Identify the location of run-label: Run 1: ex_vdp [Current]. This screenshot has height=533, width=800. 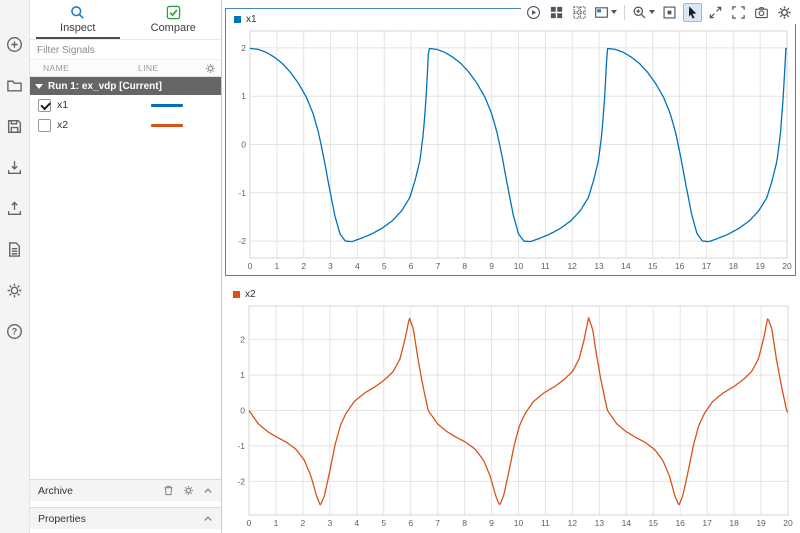
(105, 86).